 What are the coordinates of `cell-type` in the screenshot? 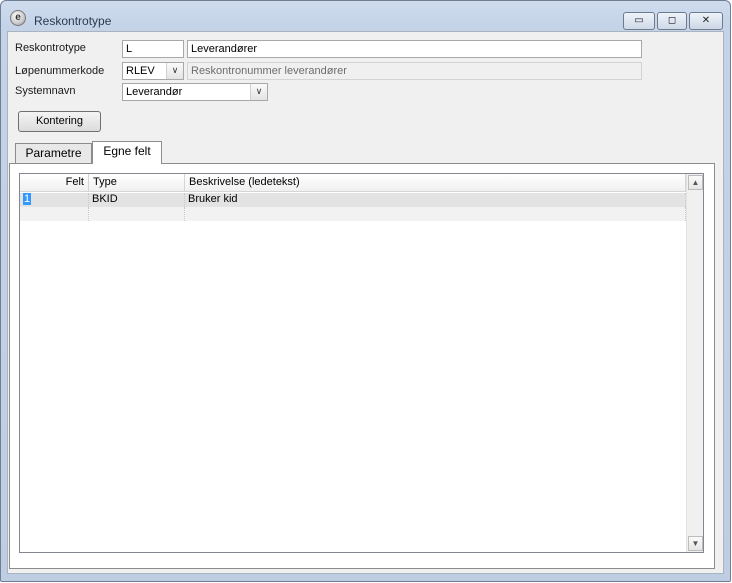 It's located at (137, 214).